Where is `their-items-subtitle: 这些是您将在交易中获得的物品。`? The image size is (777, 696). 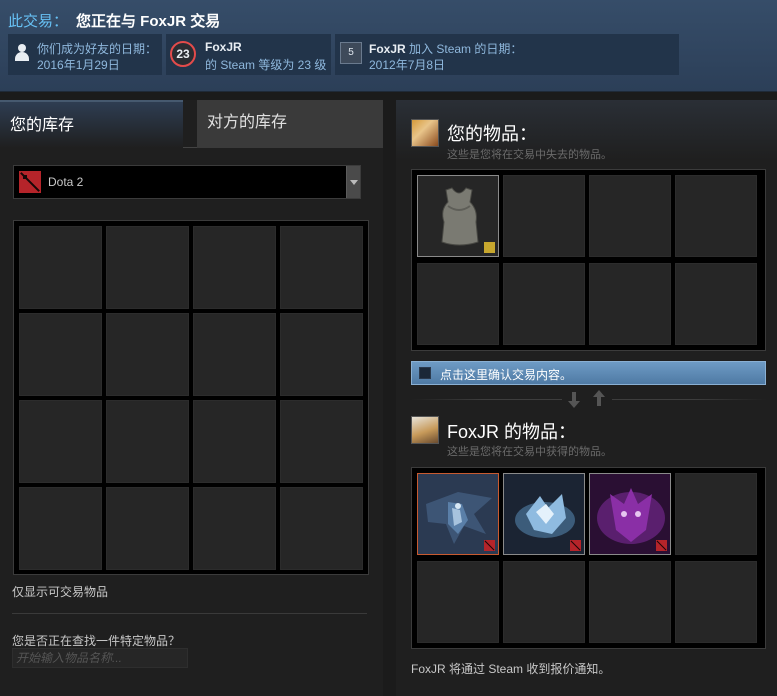
their-items-subtitle: 这些是您将在交易中获得的物品。 is located at coordinates (529, 452).